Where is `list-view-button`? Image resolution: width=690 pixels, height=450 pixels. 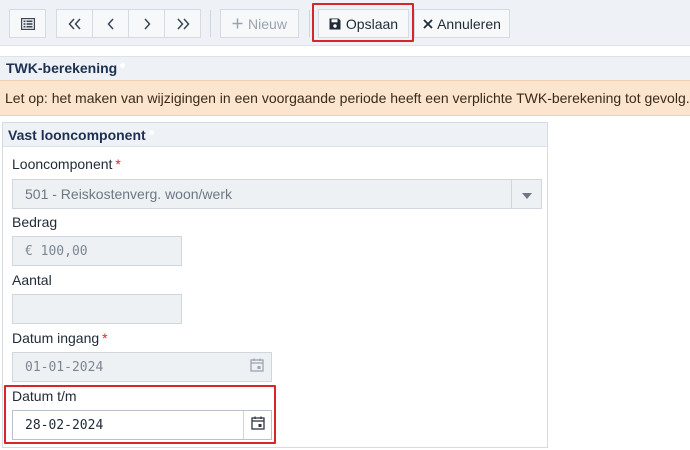 list-view-button is located at coordinates (27, 23).